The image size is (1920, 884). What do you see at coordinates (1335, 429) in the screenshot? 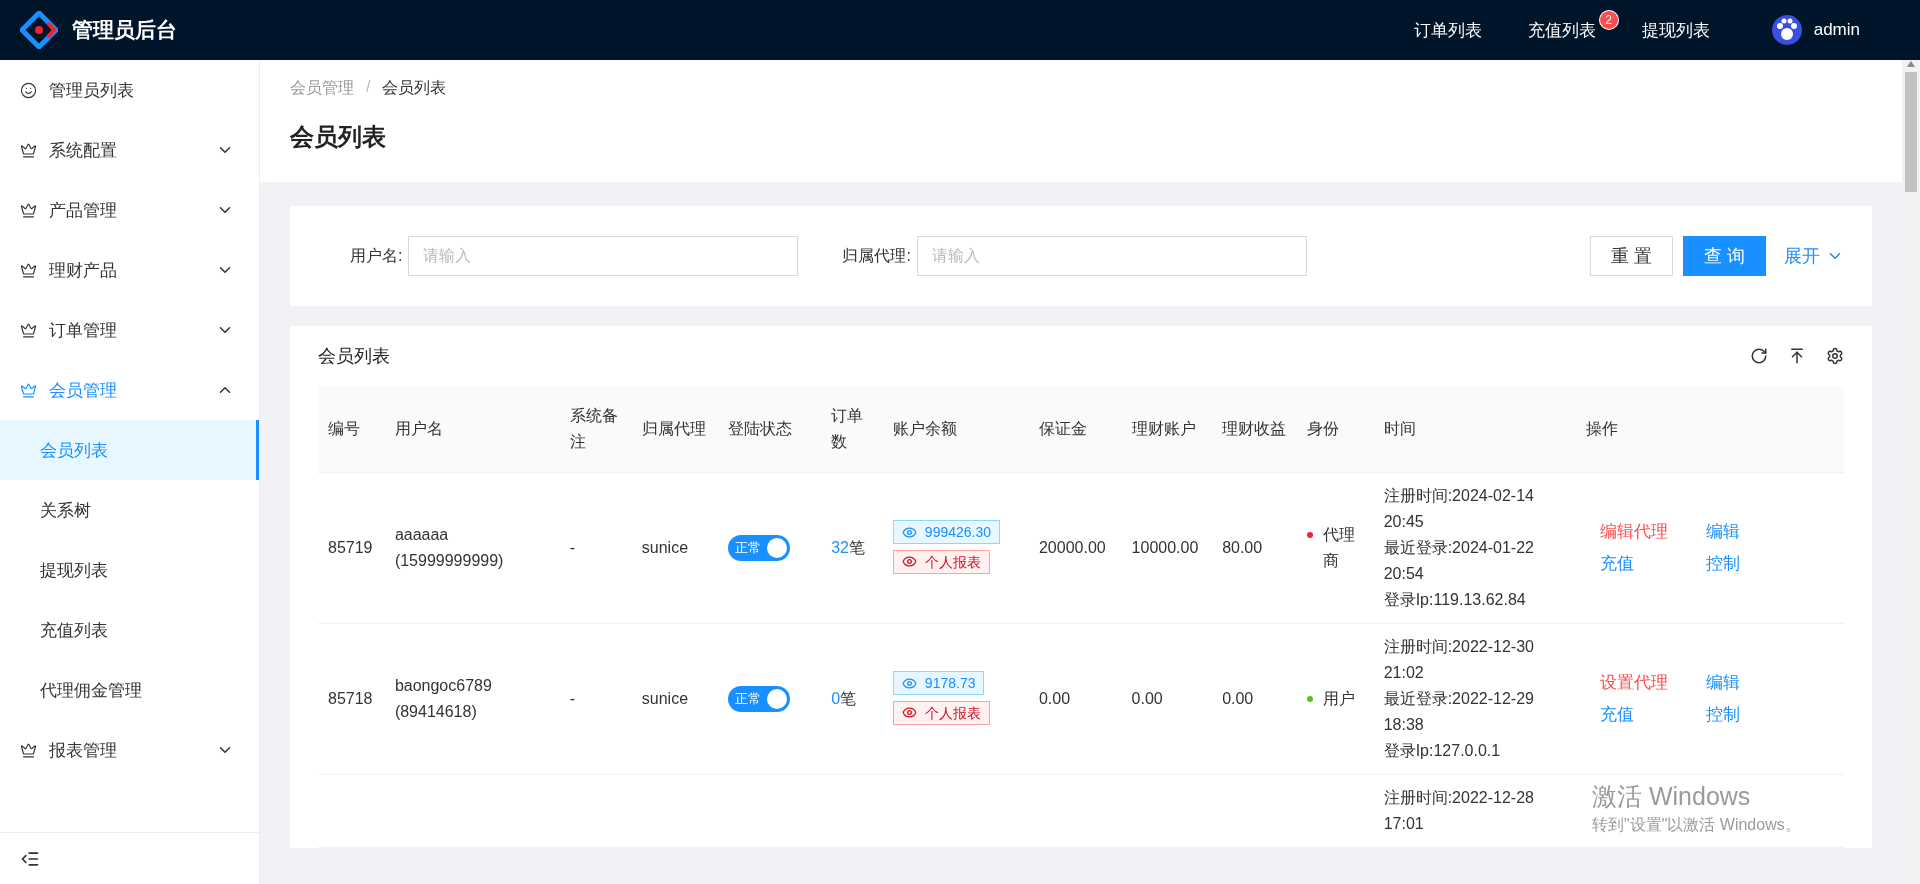
I see `column-header: 身份` at bounding box center [1335, 429].